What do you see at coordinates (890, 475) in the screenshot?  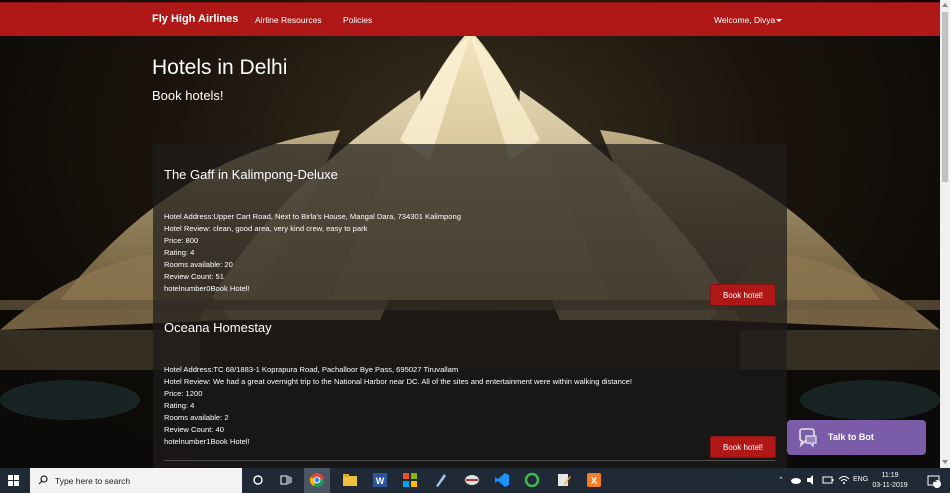 I see `clock-time: 11:19` at bounding box center [890, 475].